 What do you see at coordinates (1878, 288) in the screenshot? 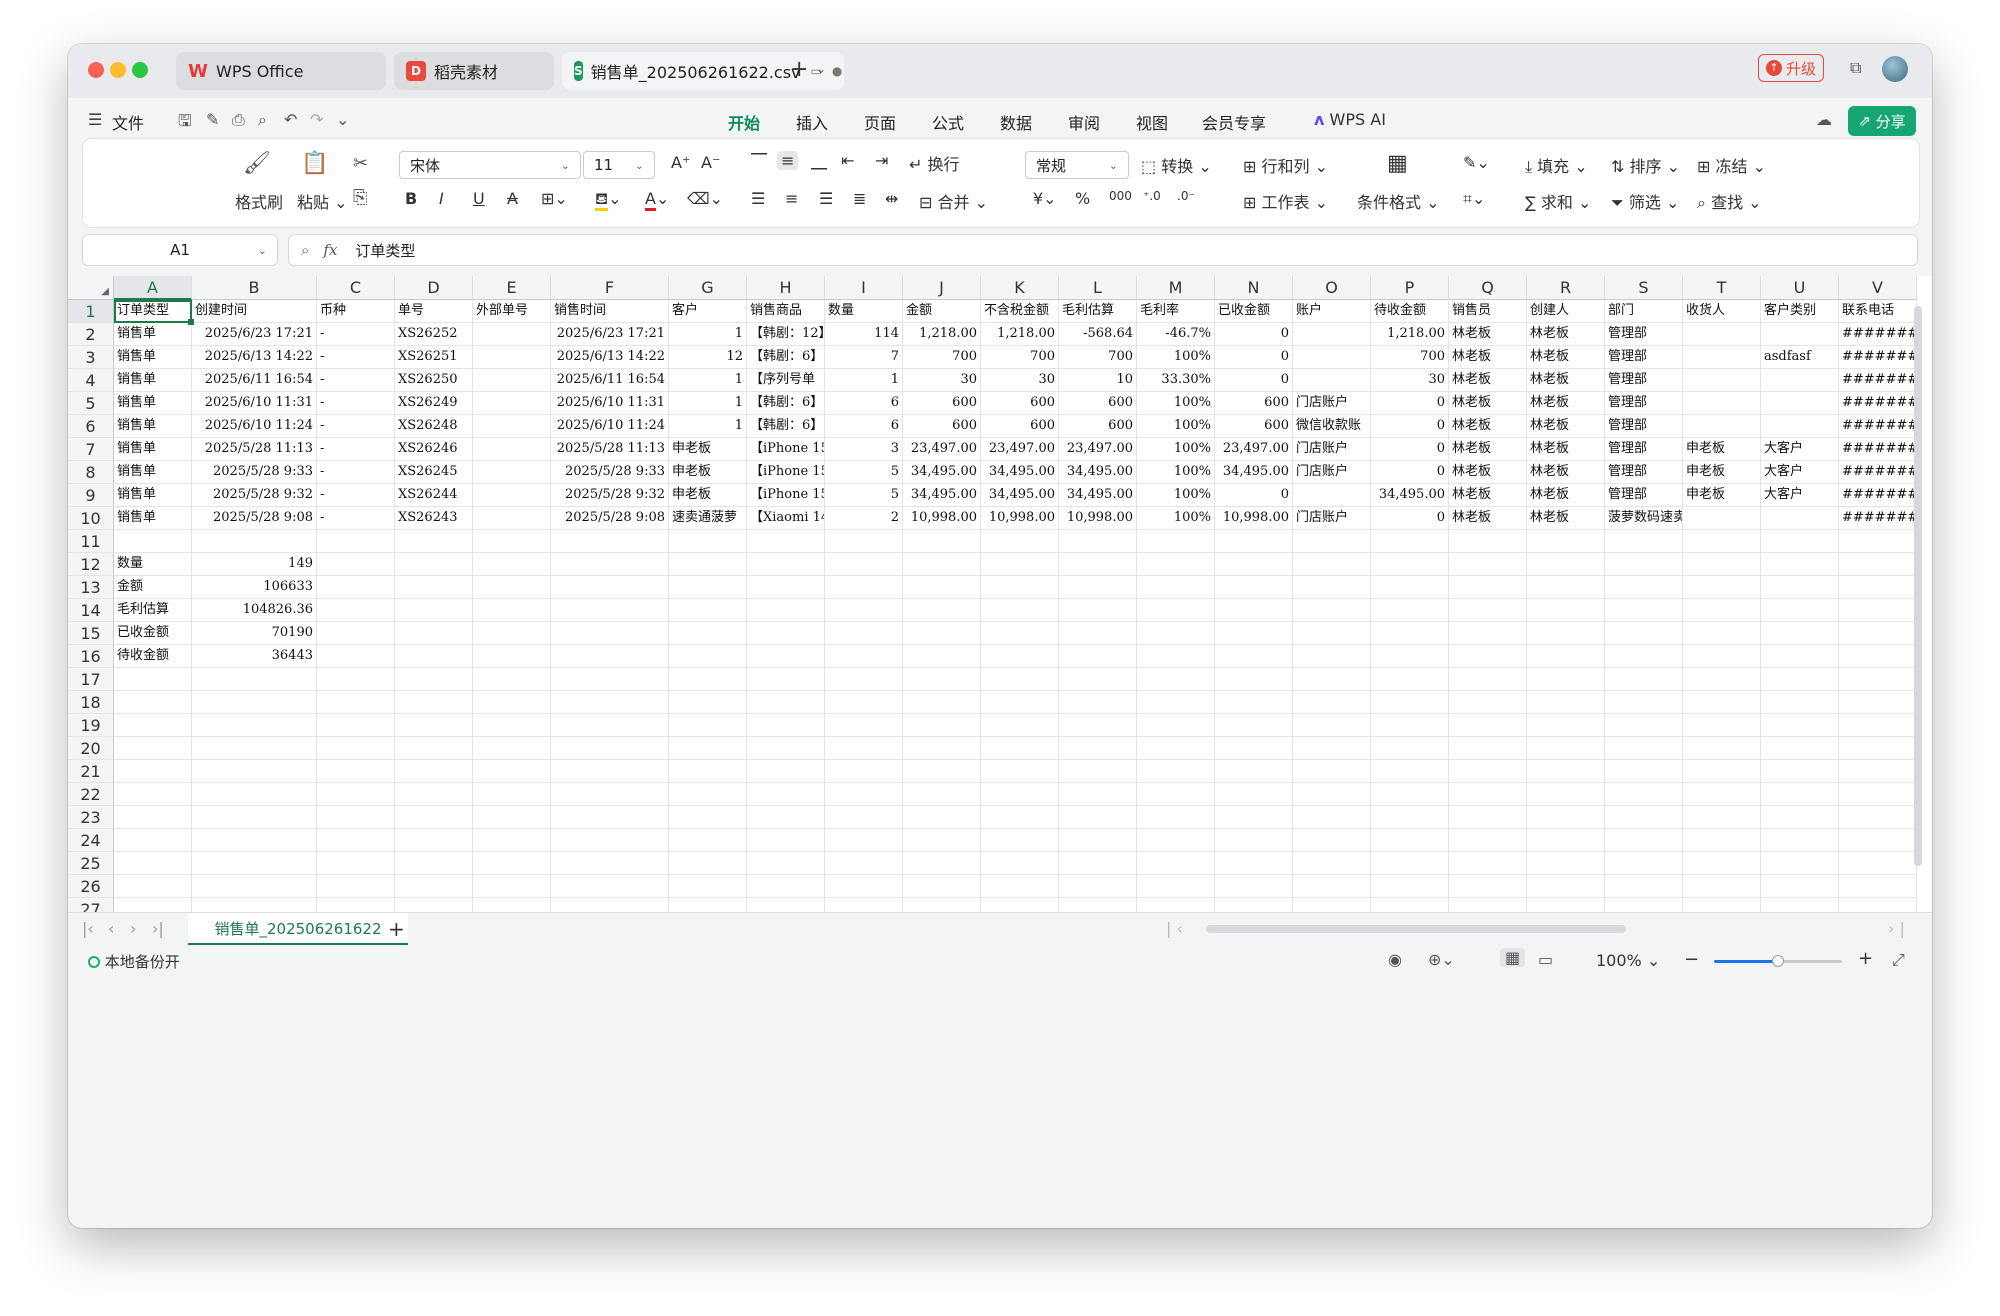
I see `column-header-v: V` at bounding box center [1878, 288].